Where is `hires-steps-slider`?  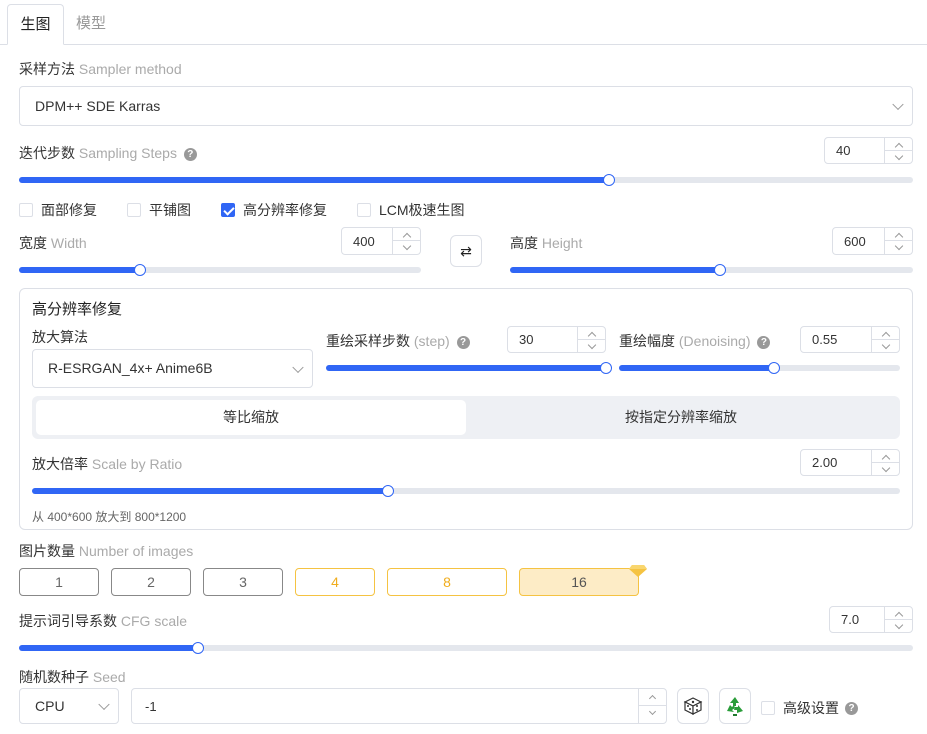
hires-steps-slider is located at coordinates (469, 368).